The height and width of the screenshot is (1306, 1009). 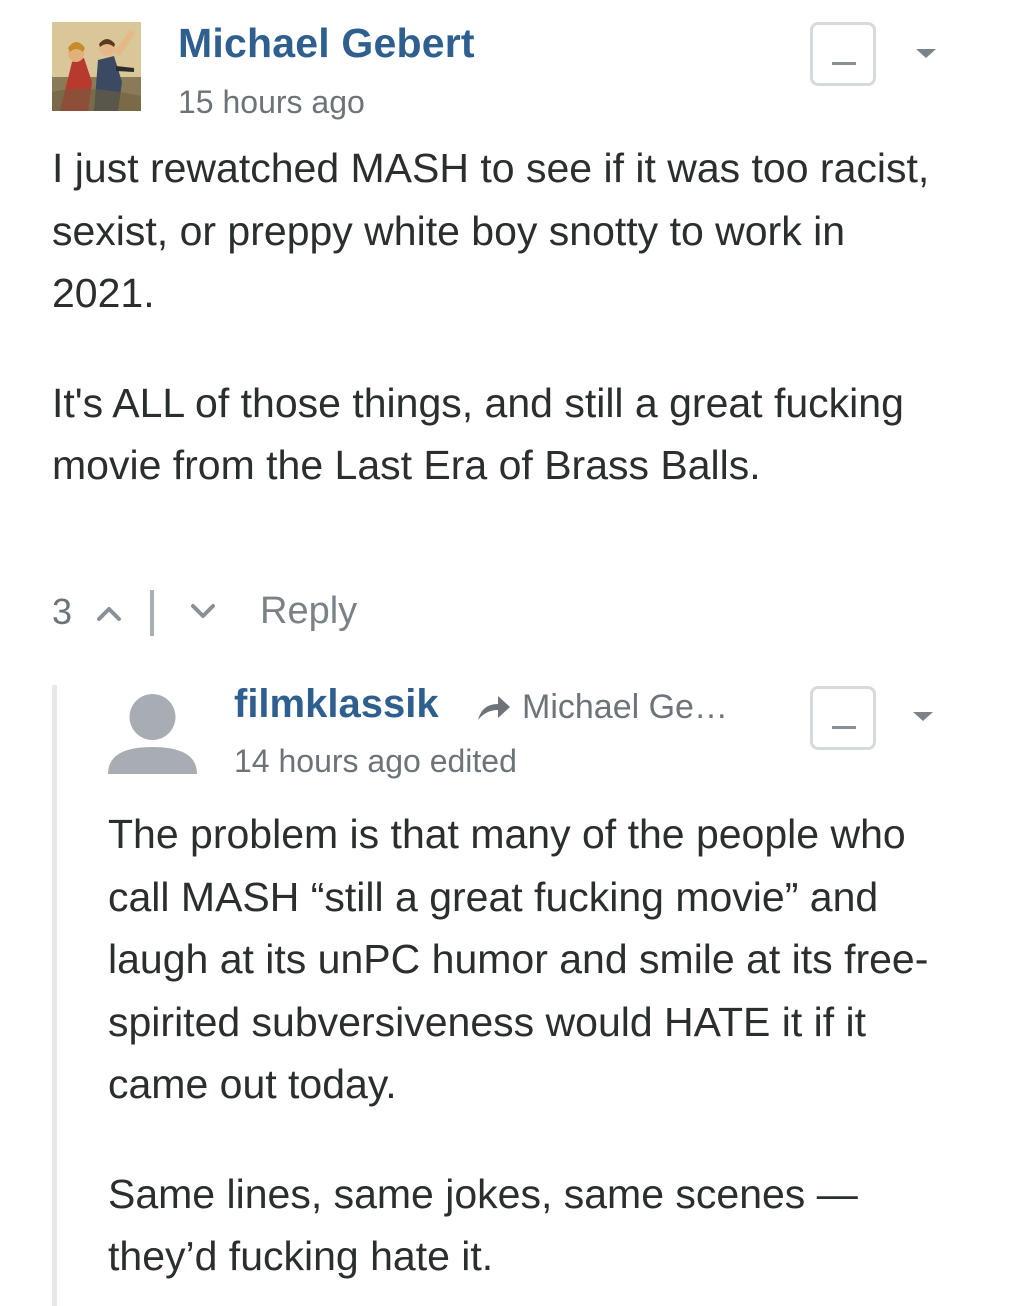 I want to click on thread-line, so click(x=54, y=995).